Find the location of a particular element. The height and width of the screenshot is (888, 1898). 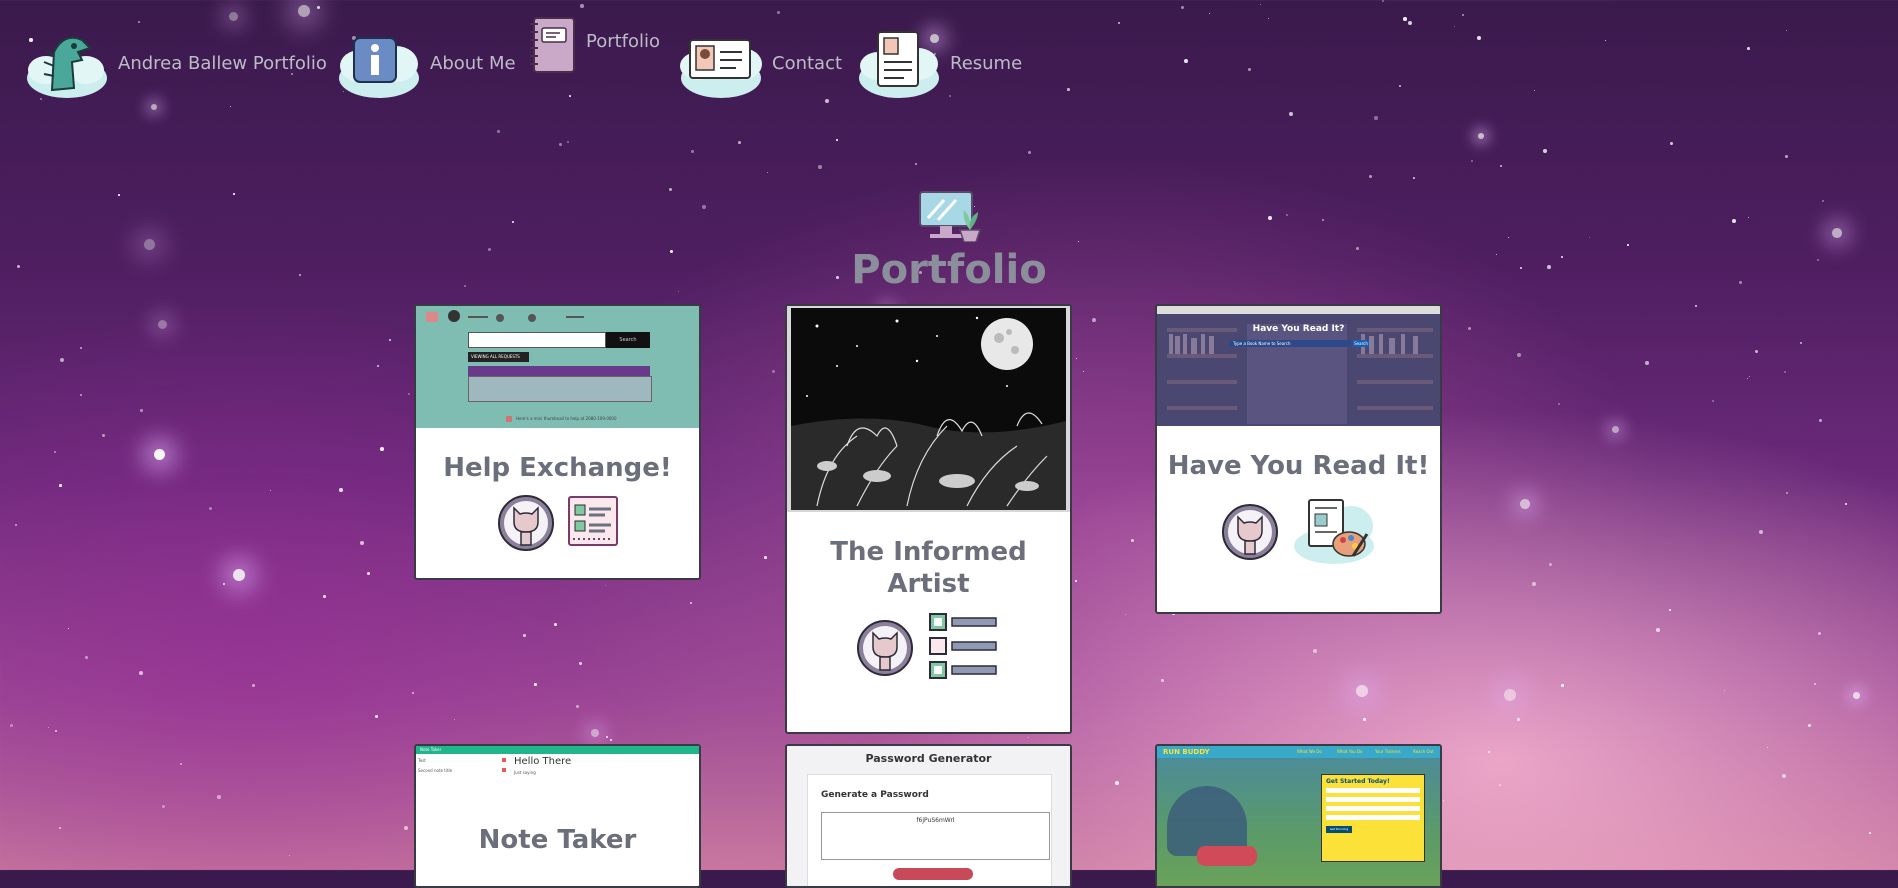

project-card-informed-artist: The Informed Artist is located at coordinates (928, 519).